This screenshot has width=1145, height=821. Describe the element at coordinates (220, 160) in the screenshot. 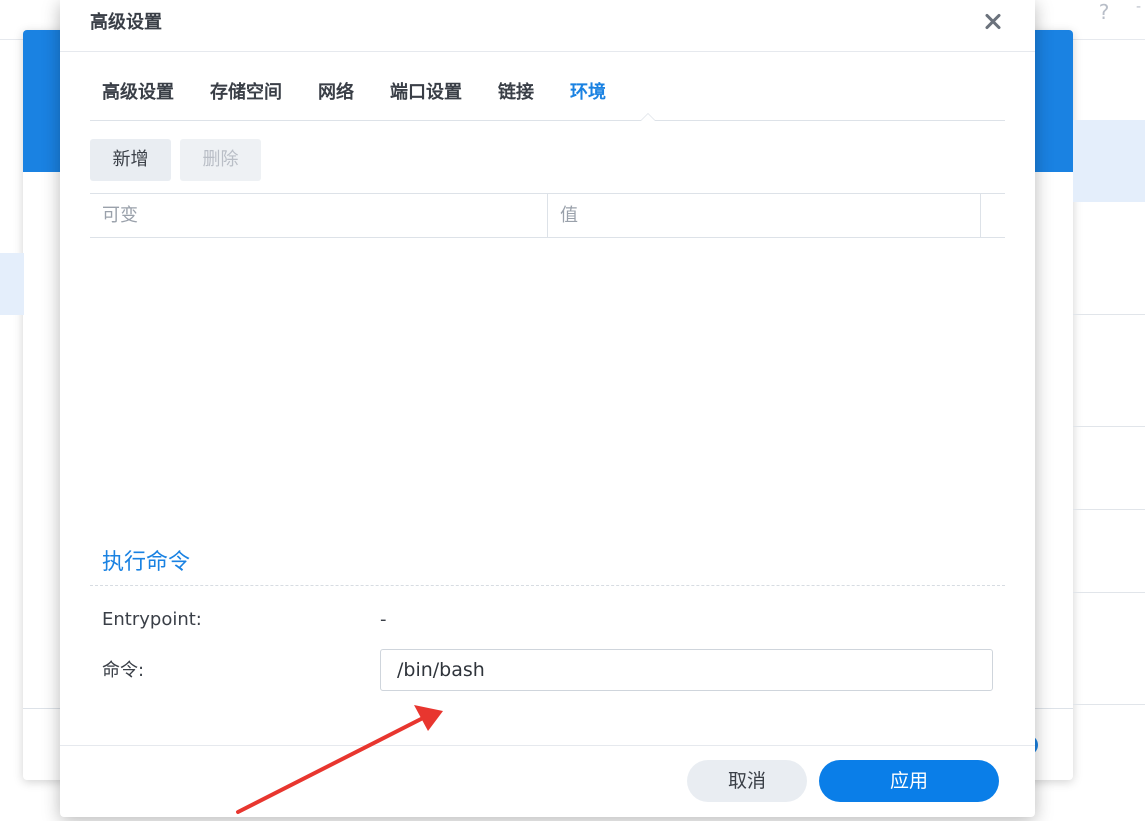

I see `delete-button: 删除` at that location.